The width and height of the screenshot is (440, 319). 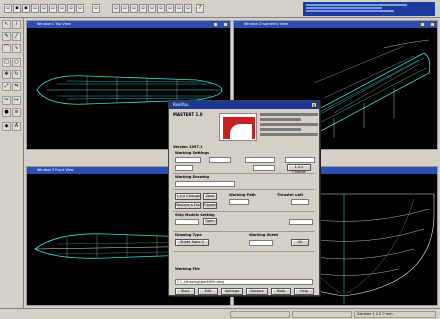 What do you see at coordinates (170, 8) in the screenshot?
I see `arrow-icon: ▫` at bounding box center [170, 8].